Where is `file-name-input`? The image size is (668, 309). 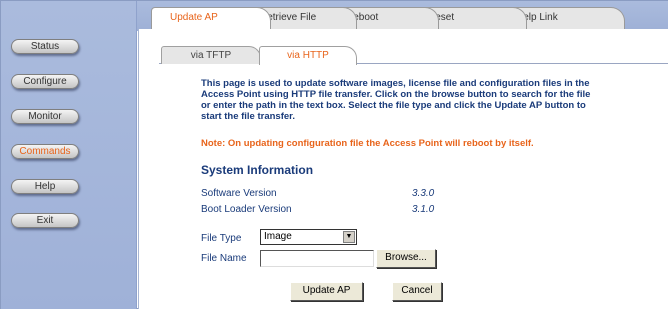
file-name-input is located at coordinates (317, 258).